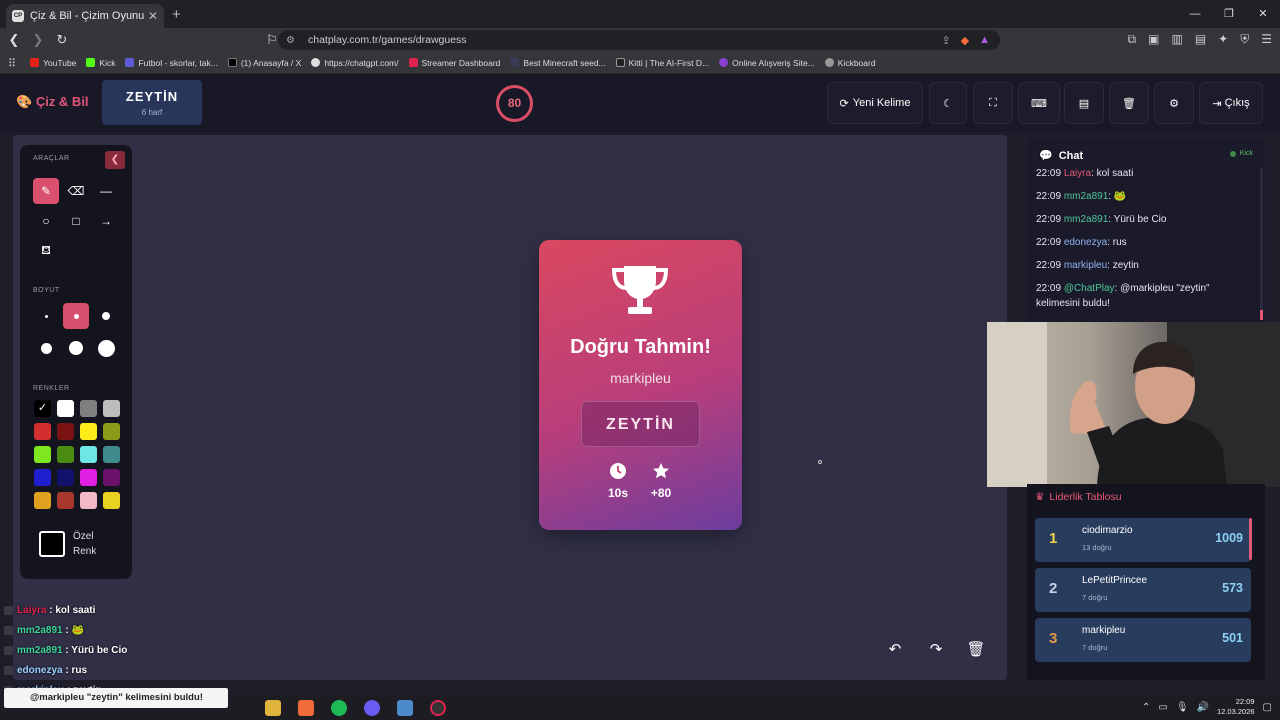 This screenshot has width=1280, height=720. Describe the element at coordinates (53, 63) in the screenshot. I see `bookmark-youtube: YouTube` at that location.